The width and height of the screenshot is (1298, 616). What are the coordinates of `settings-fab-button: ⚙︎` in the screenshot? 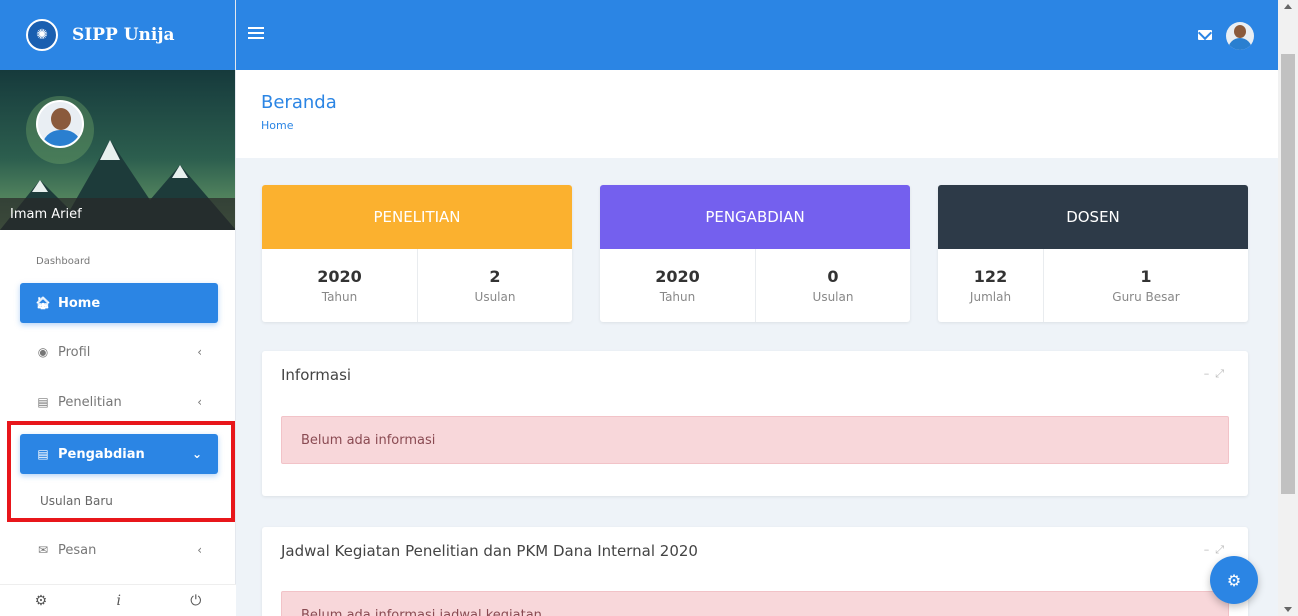 It's located at (1234, 580).